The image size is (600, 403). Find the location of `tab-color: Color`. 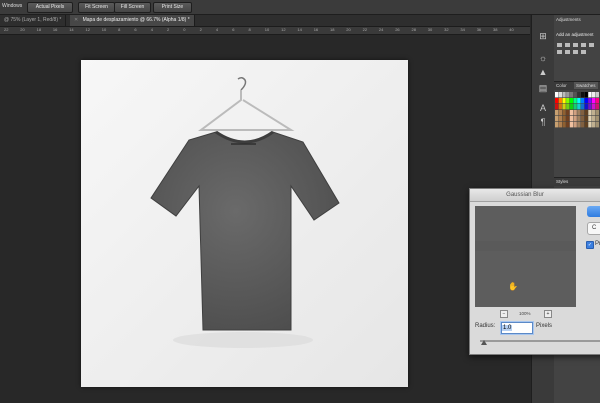

tab-color: Color is located at coordinates (561, 85).